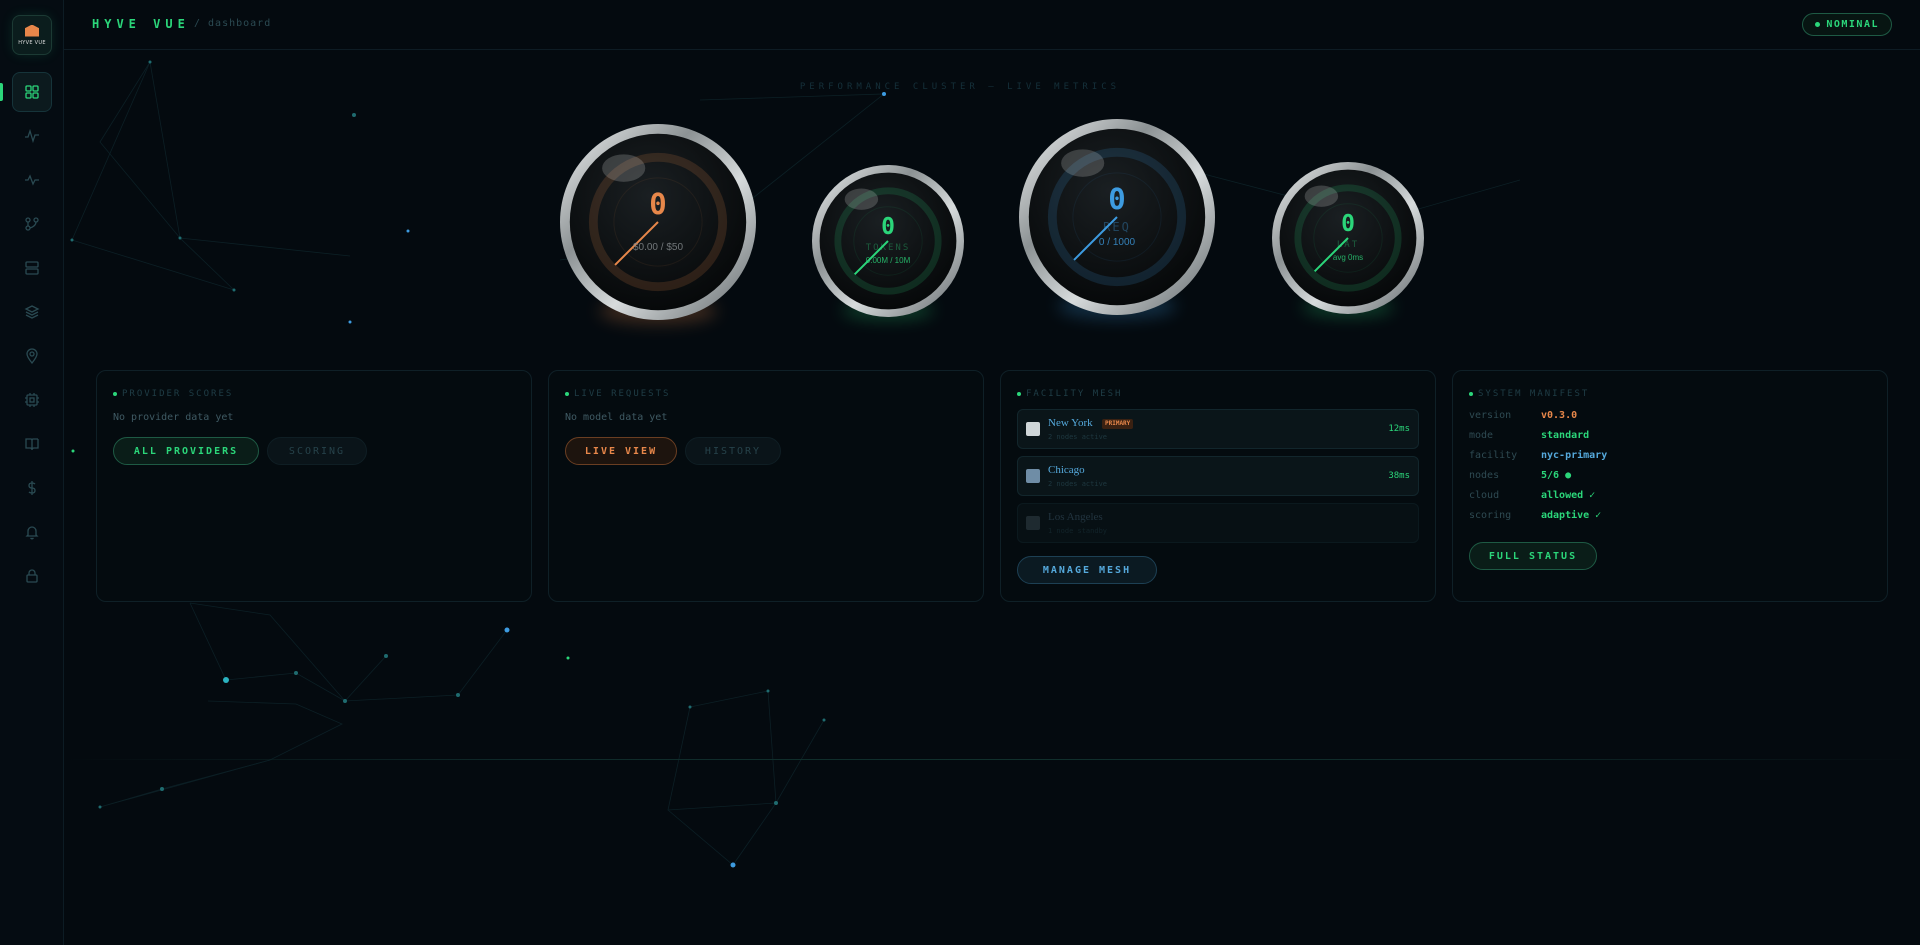  What do you see at coordinates (1852, 24) in the screenshot?
I see `status-text: NOMINAL` at bounding box center [1852, 24].